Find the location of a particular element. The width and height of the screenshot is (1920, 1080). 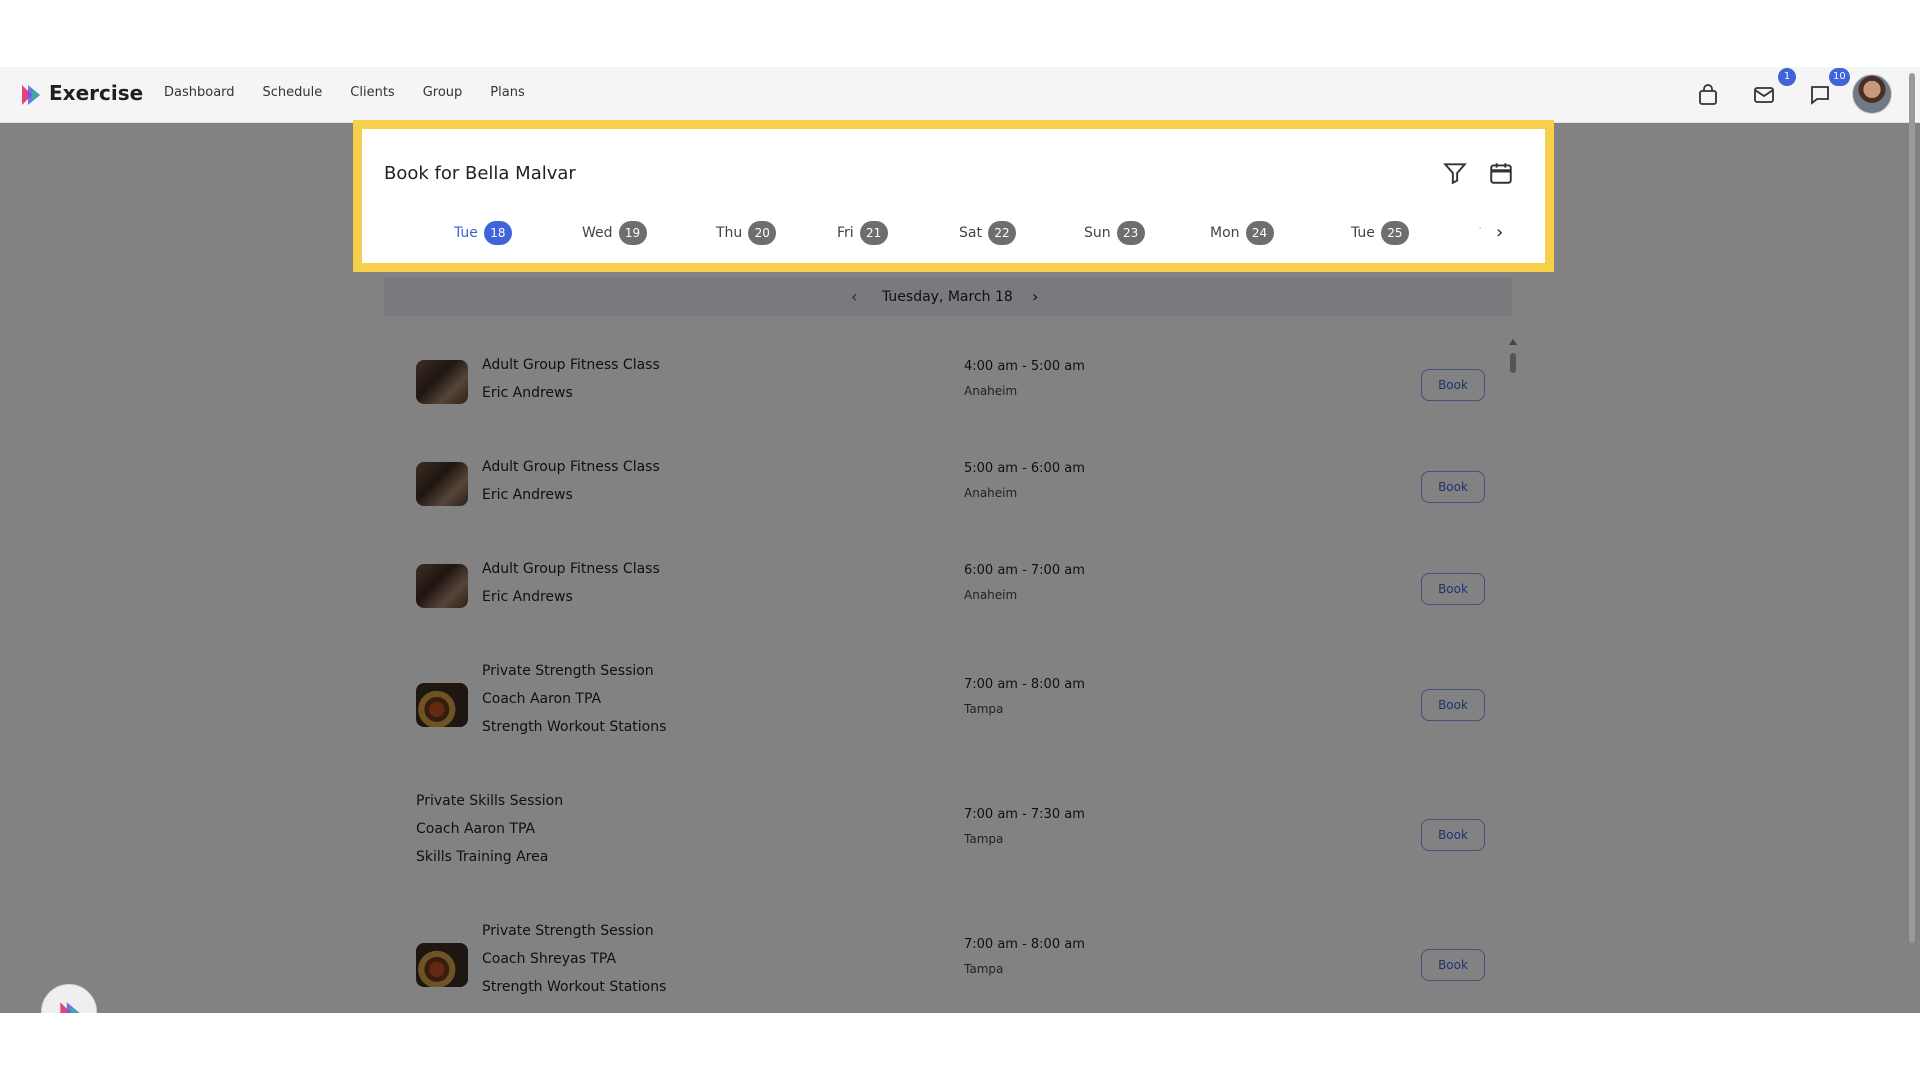

day-tab-mon-24: Mon 24 is located at coordinates (1242, 233).